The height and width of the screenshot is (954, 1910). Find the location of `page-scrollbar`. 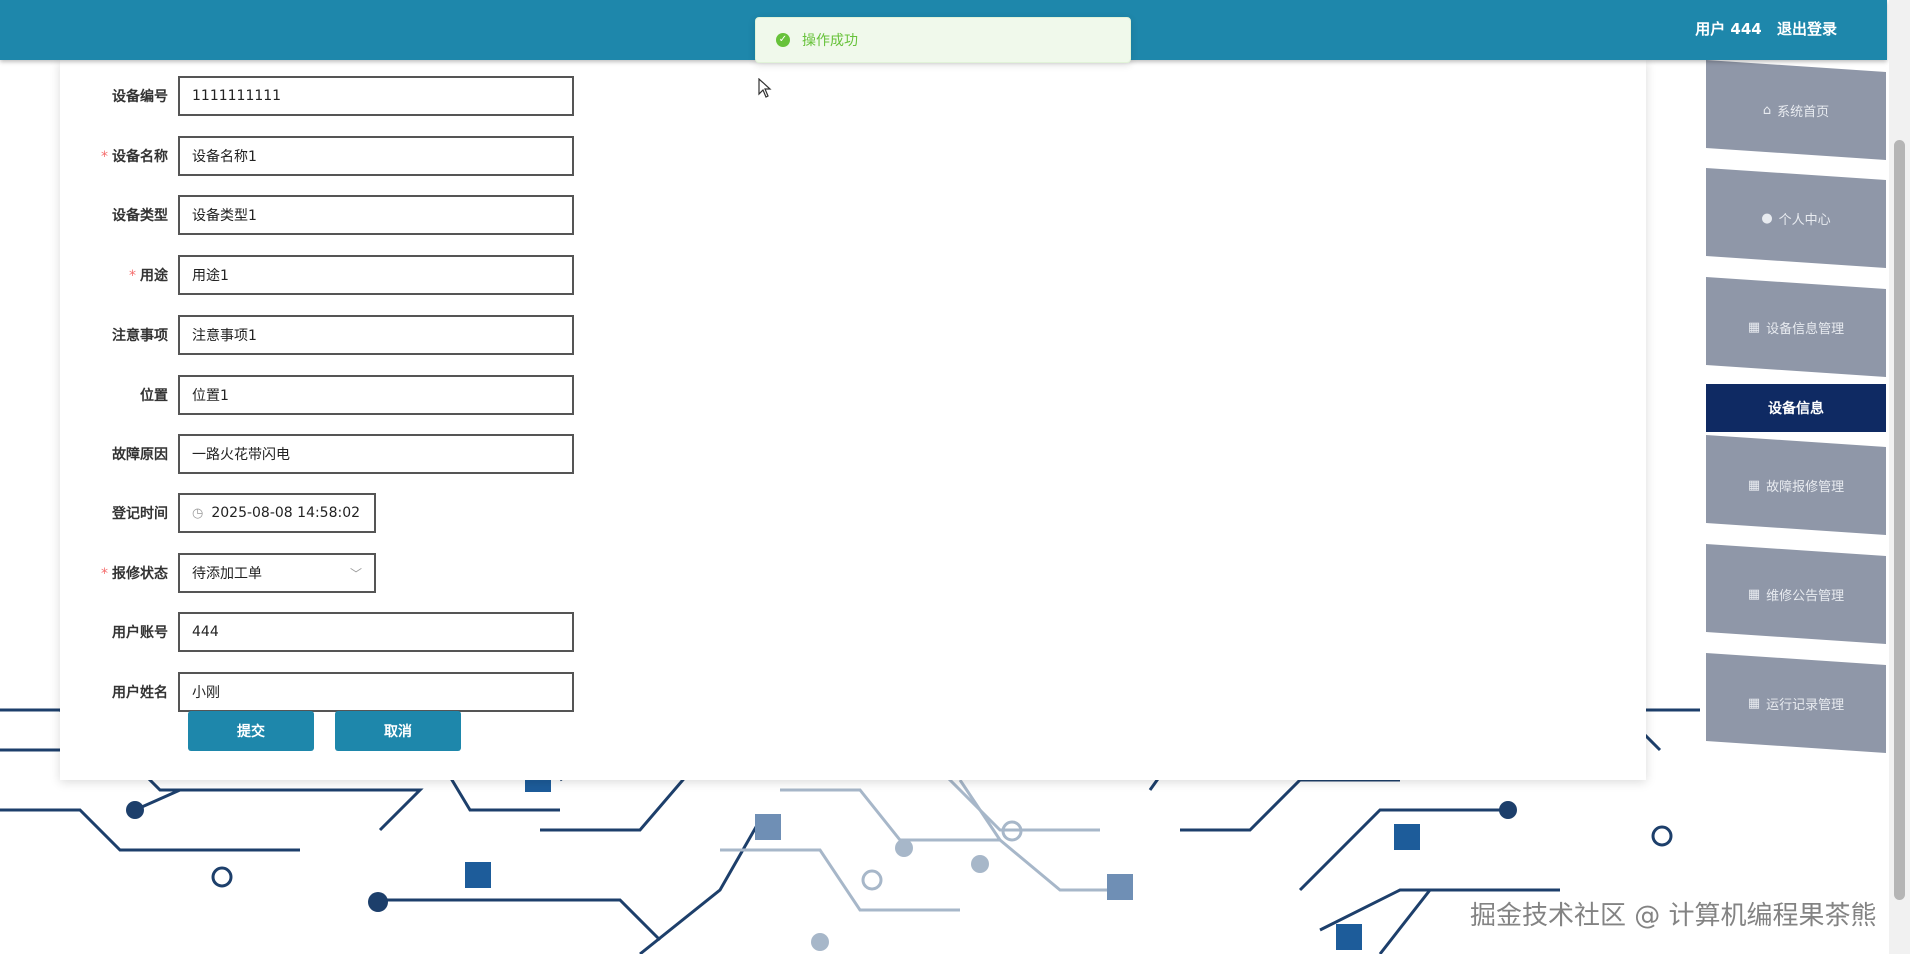

page-scrollbar is located at coordinates (1899, 477).